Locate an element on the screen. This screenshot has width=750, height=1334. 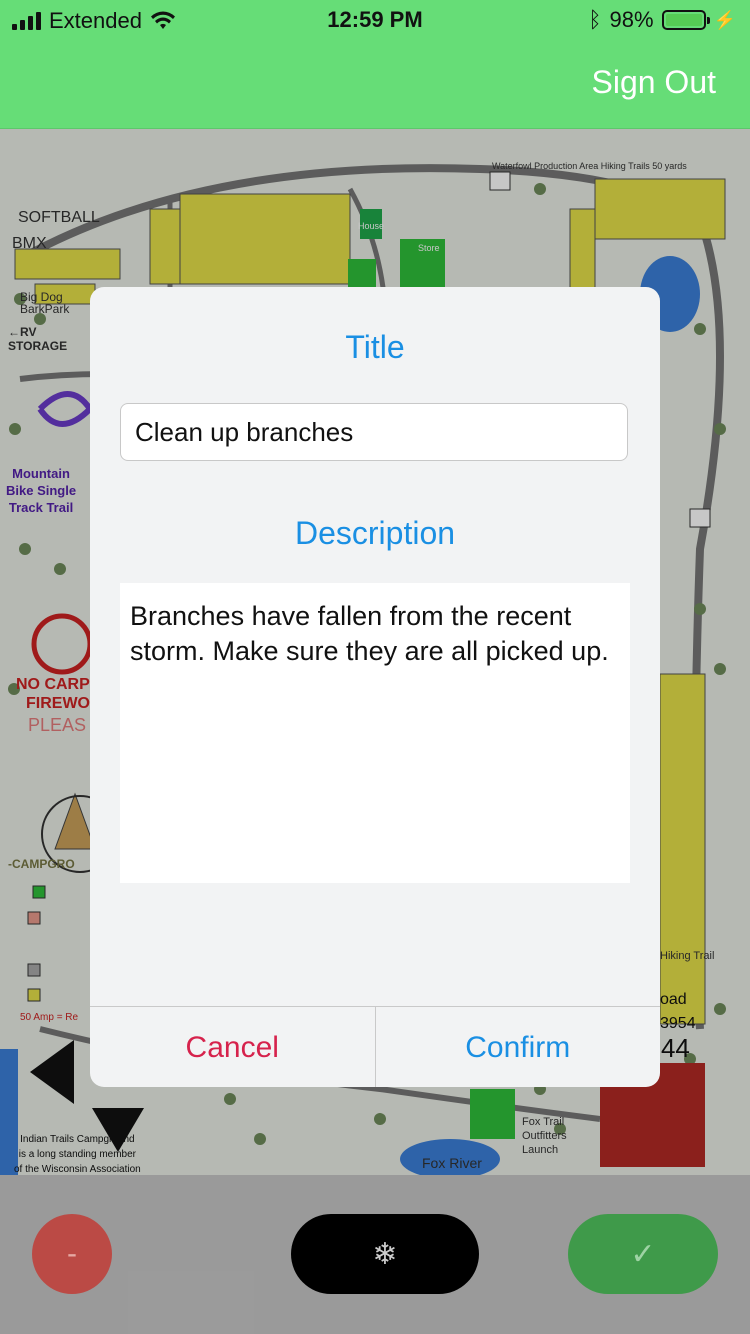
remove-button: - is located at coordinates (72, 1254).